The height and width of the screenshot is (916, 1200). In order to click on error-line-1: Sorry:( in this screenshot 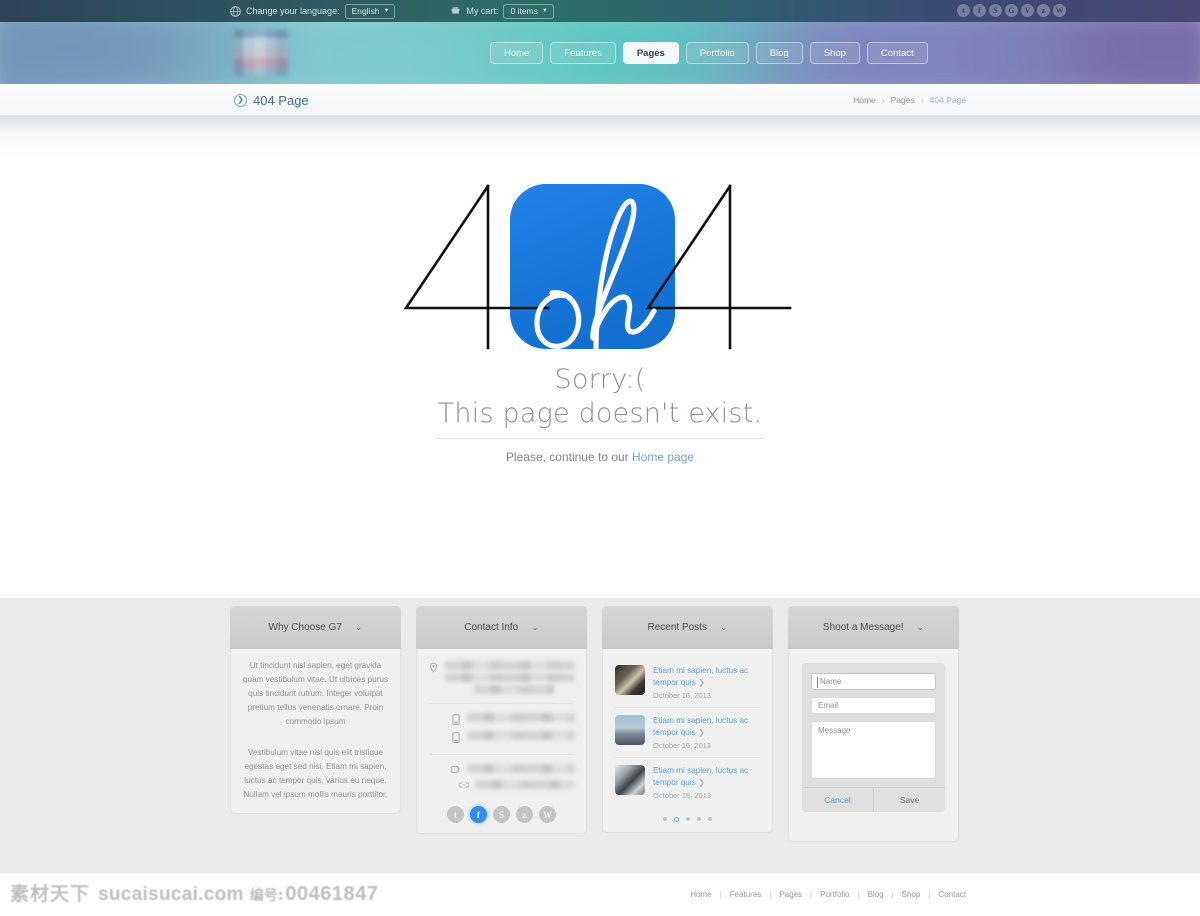, I will do `click(600, 379)`.